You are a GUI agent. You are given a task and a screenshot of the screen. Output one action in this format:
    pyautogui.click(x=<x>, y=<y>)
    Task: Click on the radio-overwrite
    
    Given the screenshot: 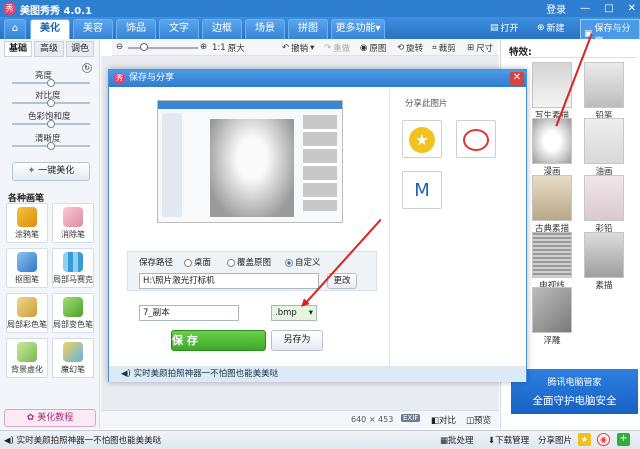 What is the action you would take?
    pyautogui.click(x=231, y=262)
    